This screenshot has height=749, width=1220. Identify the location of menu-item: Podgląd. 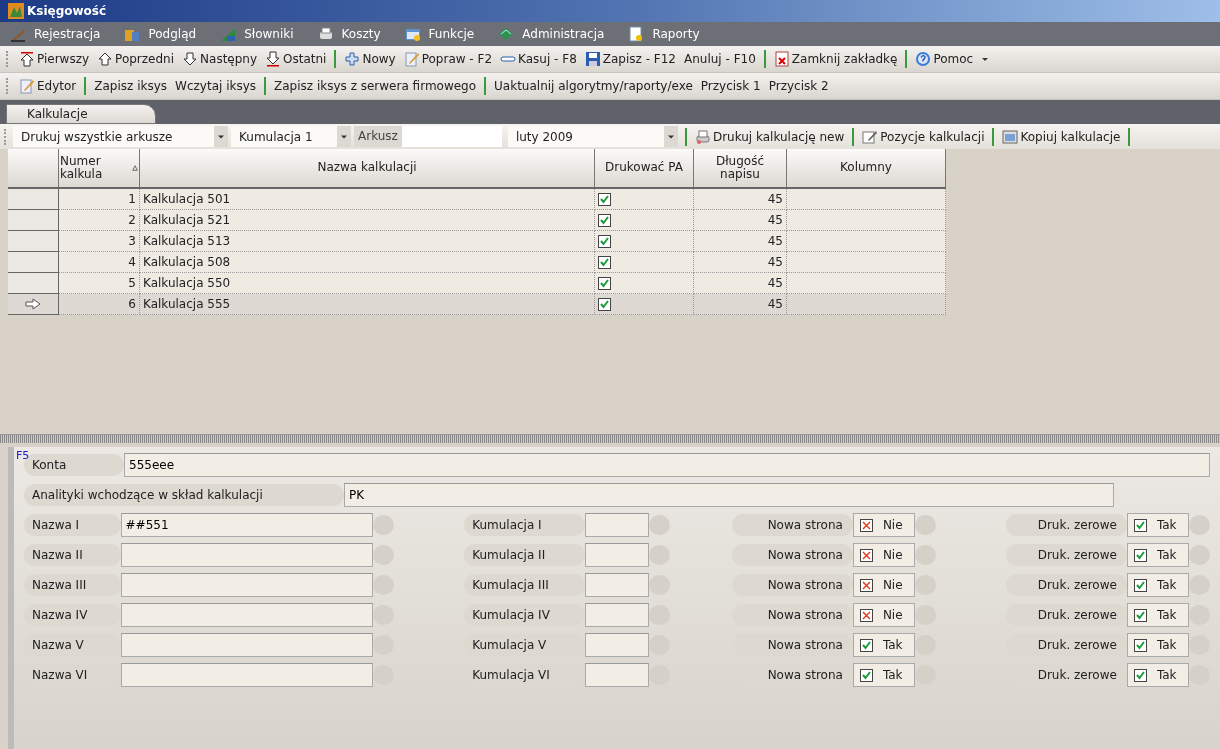
(160, 34).